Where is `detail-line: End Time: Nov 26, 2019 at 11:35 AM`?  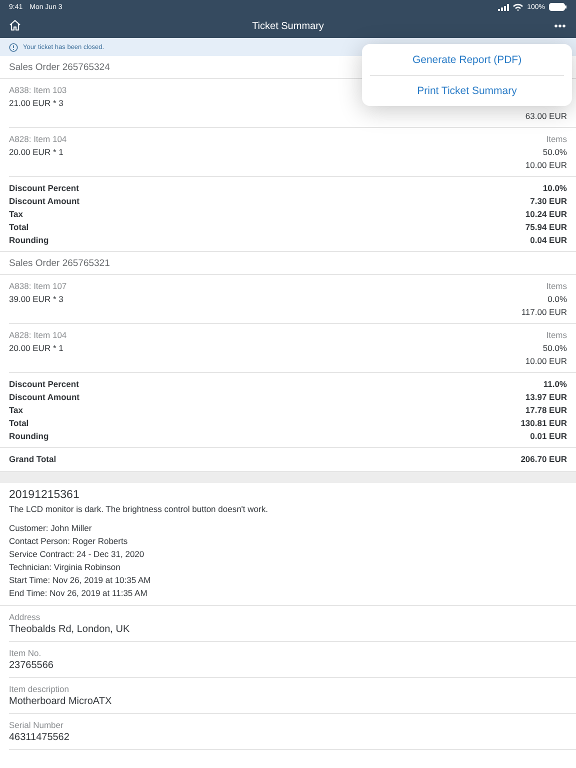 detail-line: End Time: Nov 26, 2019 at 11:35 AM is located at coordinates (78, 593).